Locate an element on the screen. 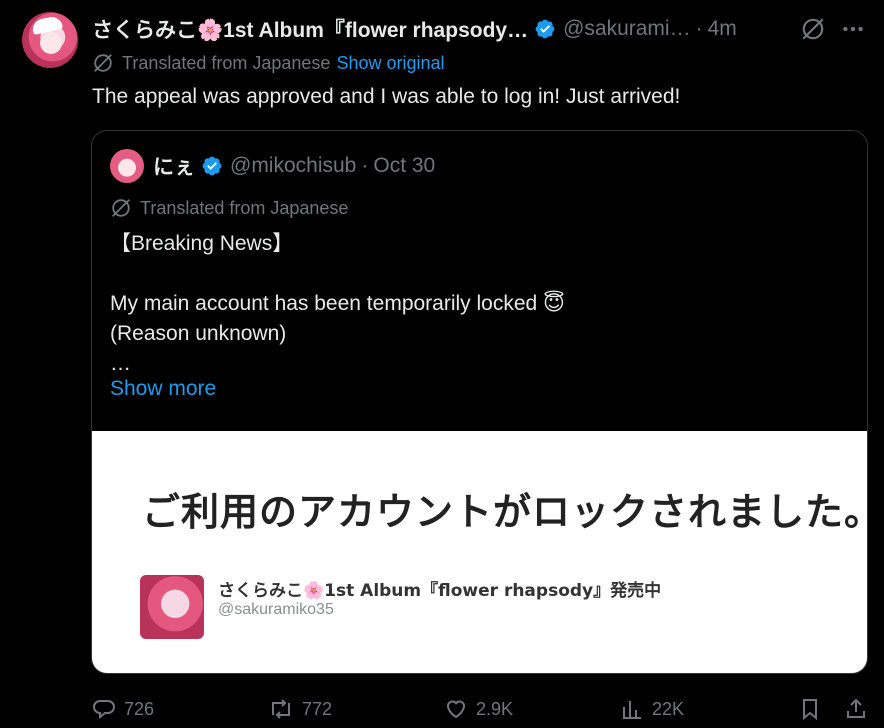 The image size is (884, 728). quoted-post-time: Oct 30 is located at coordinates (404, 166).